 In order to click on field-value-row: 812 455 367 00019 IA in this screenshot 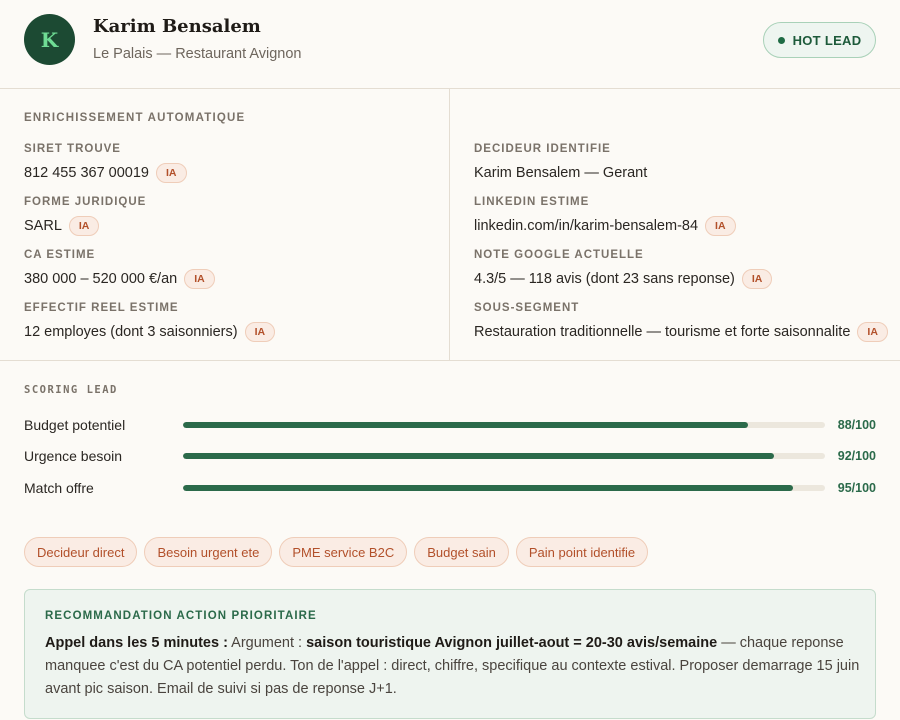, I will do `click(105, 173)`.